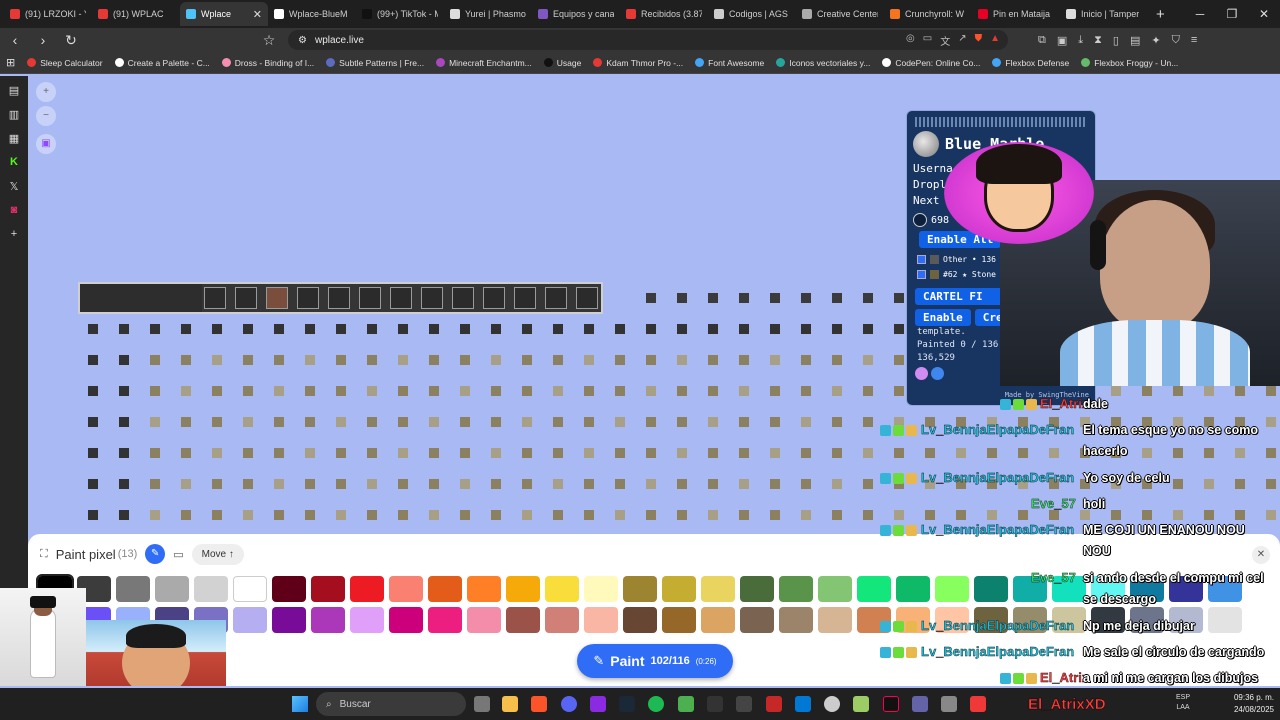  What do you see at coordinates (136, 14) in the screenshot?
I see `tab-1: (91) WPLAC` at bounding box center [136, 14].